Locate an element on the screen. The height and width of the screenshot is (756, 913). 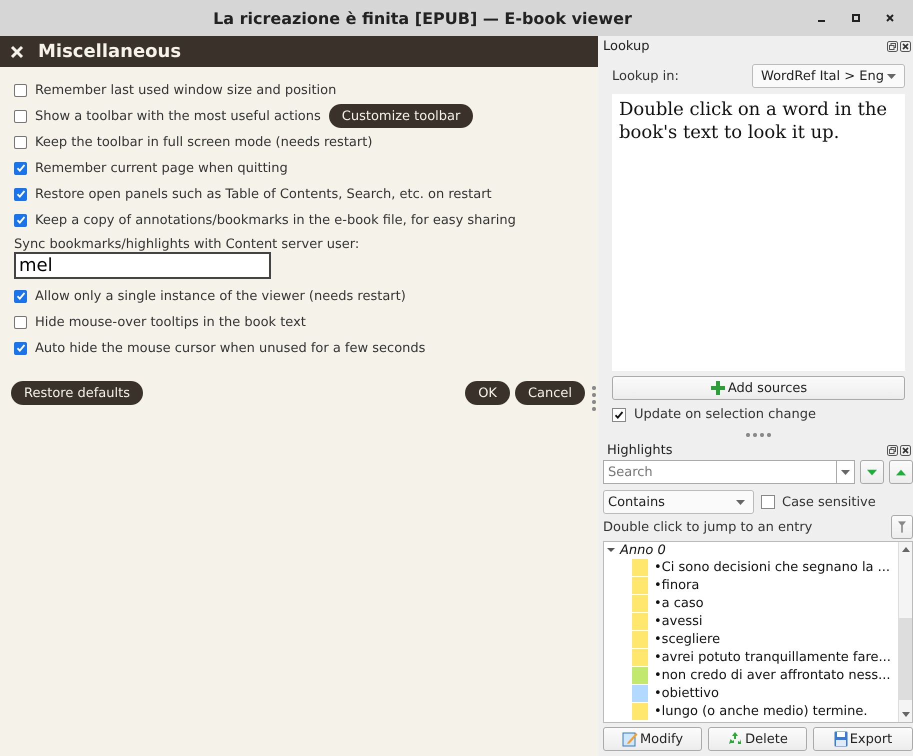
down-arrow-icon is located at coordinates (872, 472).